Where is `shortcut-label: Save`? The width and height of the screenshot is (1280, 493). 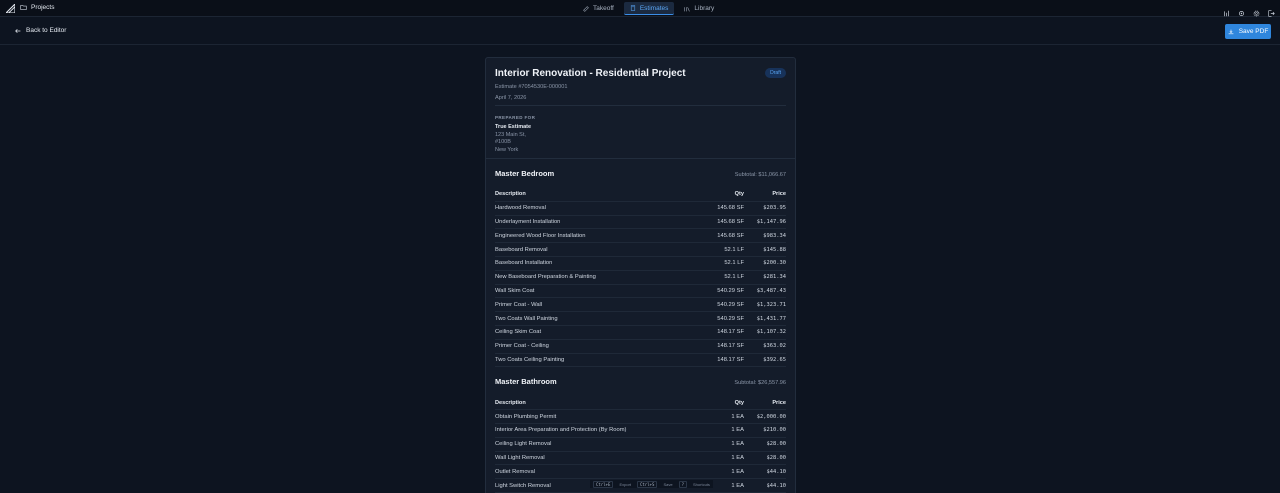
shortcut-label: Save is located at coordinates (668, 484).